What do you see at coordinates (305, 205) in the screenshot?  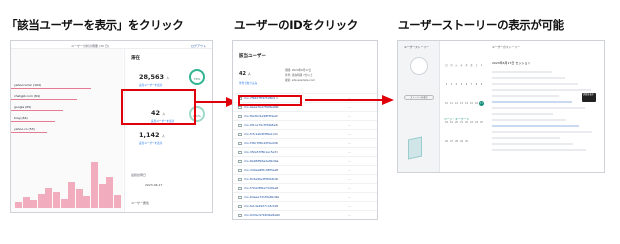 I see `table-row: mo-fe1de29d7ca5cfa3 ⧉ —` at bounding box center [305, 205].